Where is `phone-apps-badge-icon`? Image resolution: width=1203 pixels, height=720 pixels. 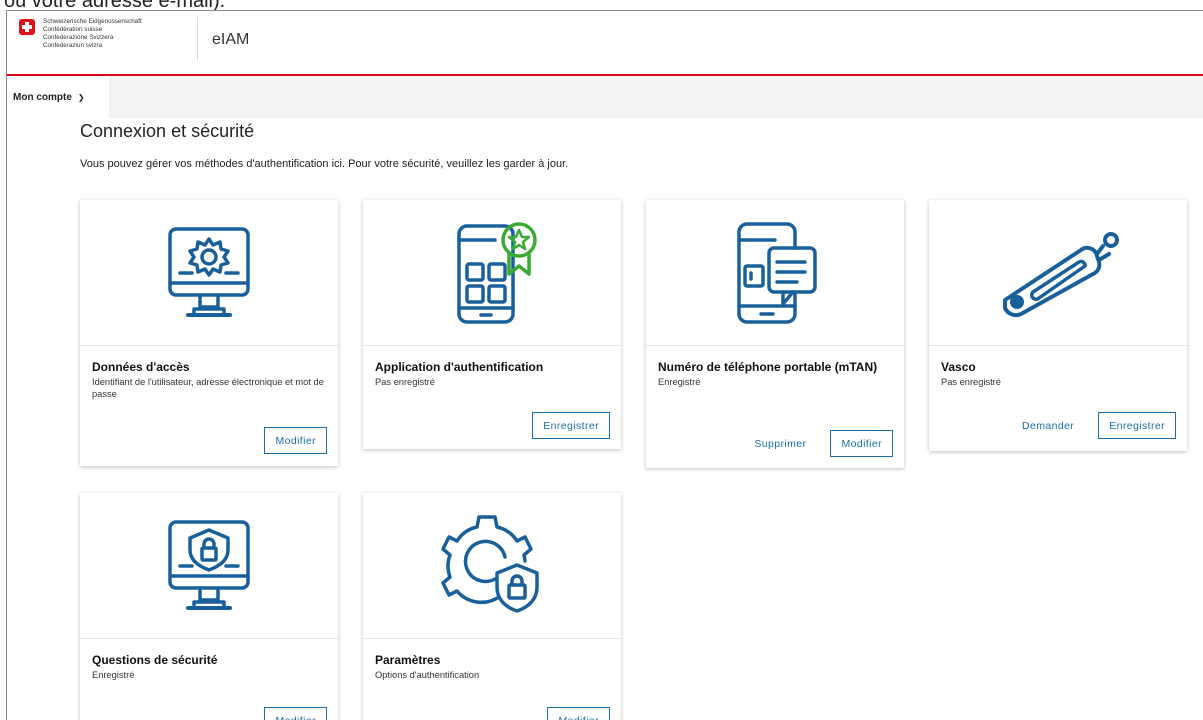
phone-apps-badge-icon is located at coordinates (497, 272).